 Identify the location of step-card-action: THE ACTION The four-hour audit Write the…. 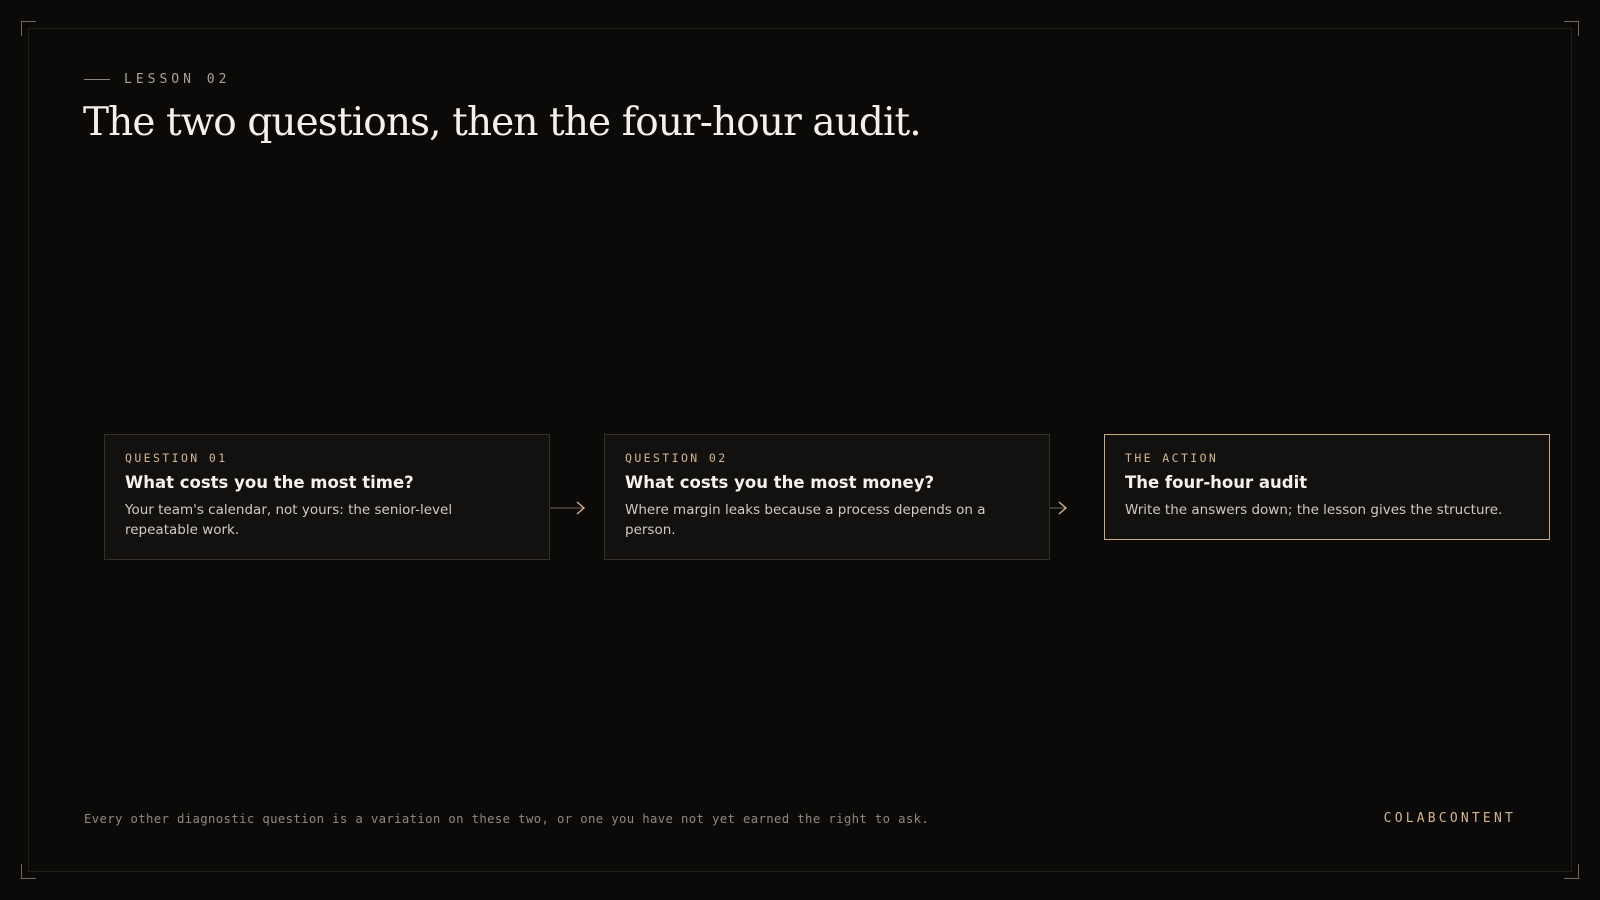
(1327, 487).